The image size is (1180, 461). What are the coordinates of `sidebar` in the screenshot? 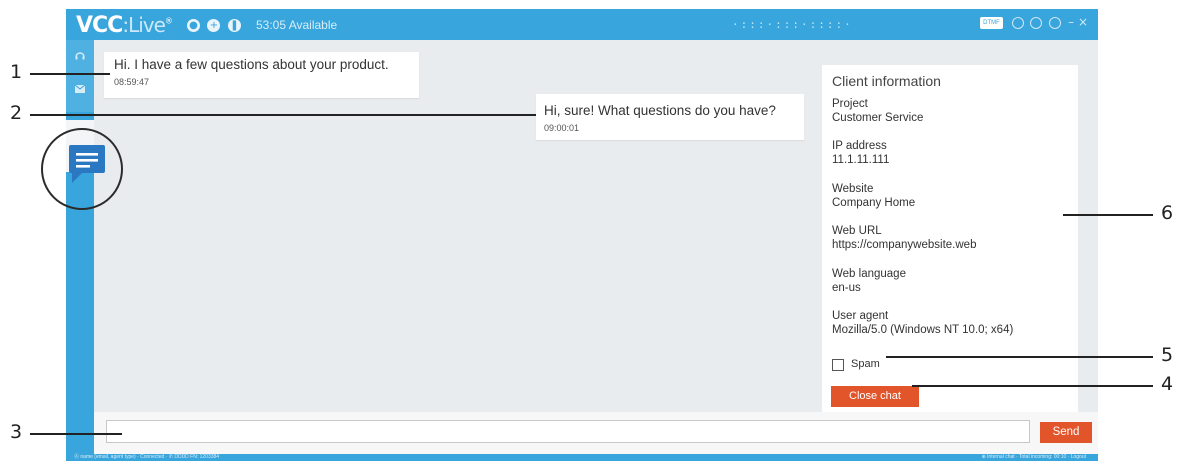 It's located at (85, 250).